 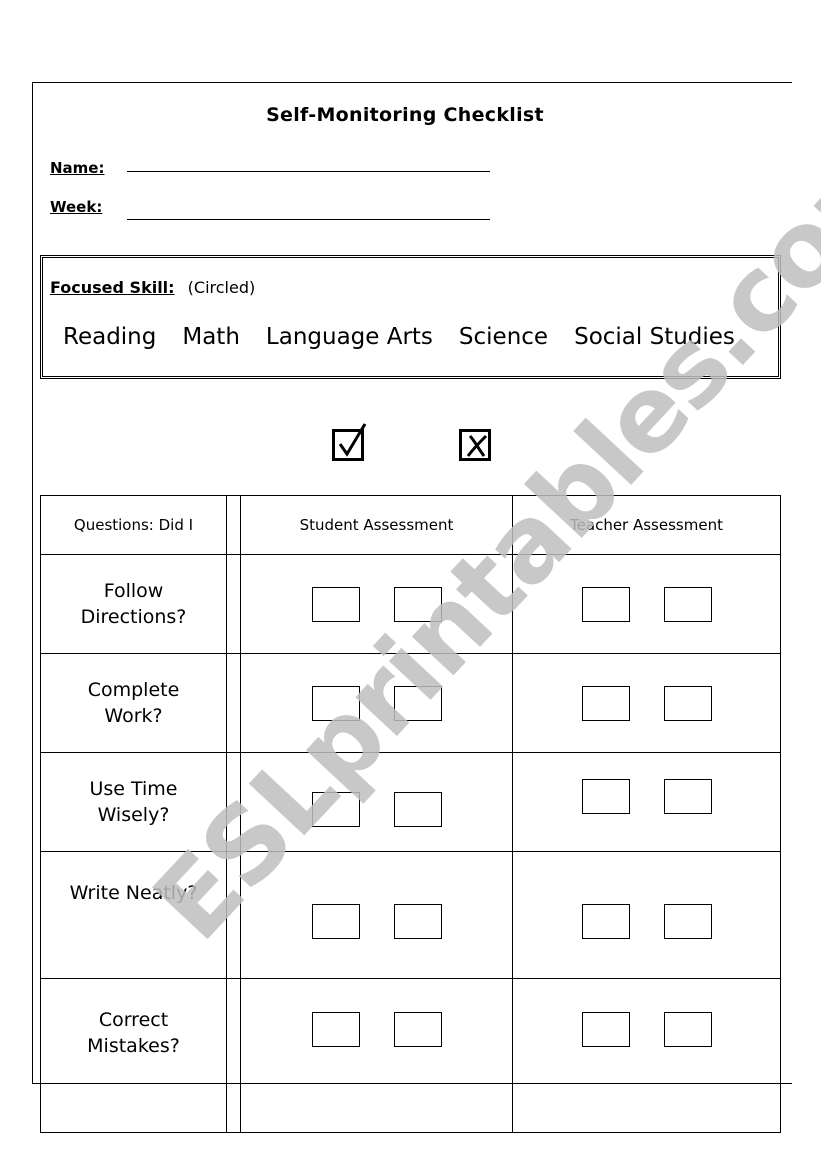 I want to click on checkmark-box-icon, so click(x=349, y=442).